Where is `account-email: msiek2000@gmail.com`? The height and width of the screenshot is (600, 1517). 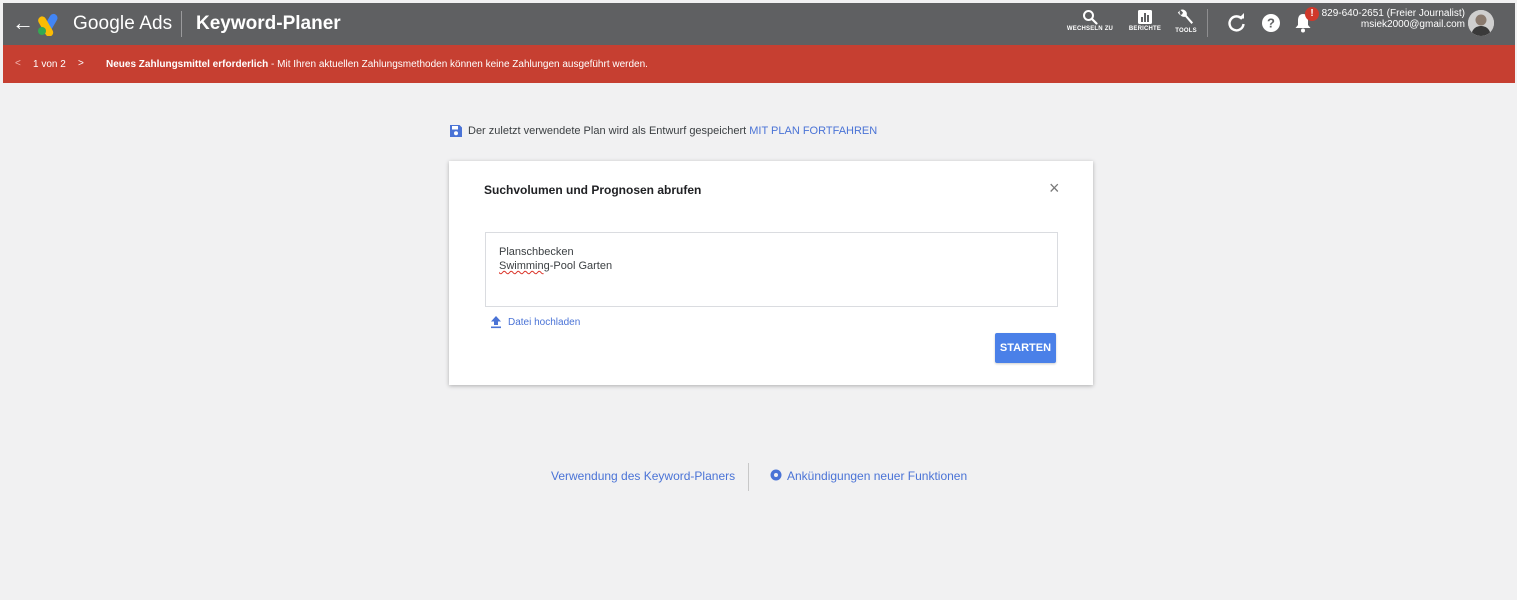
account-email: msiek2000@gmail.com is located at coordinates (1412, 24).